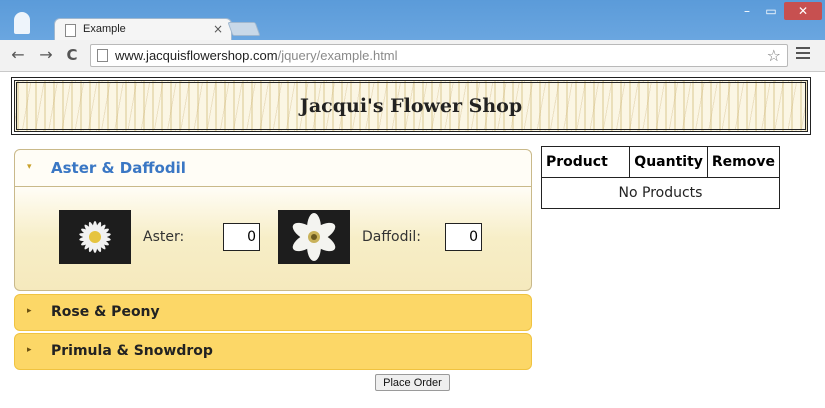 The width and height of the screenshot is (825, 408). I want to click on url-host: www.jacquisflowershop.com, so click(196, 55).